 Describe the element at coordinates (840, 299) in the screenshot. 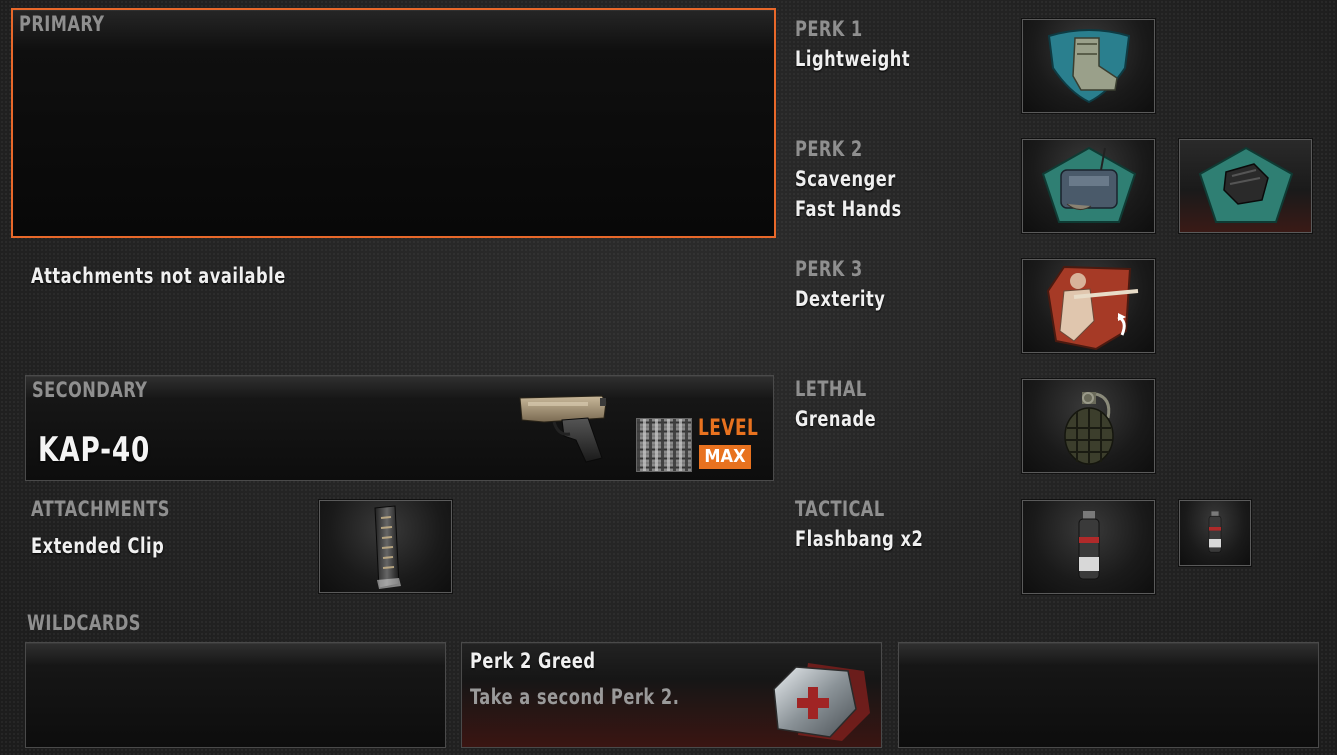

I see `perk3-value: Dexterity` at that location.